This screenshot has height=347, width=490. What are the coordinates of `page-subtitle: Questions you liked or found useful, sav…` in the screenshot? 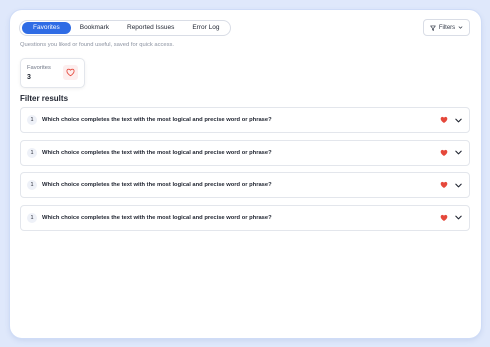 It's located at (97, 45).